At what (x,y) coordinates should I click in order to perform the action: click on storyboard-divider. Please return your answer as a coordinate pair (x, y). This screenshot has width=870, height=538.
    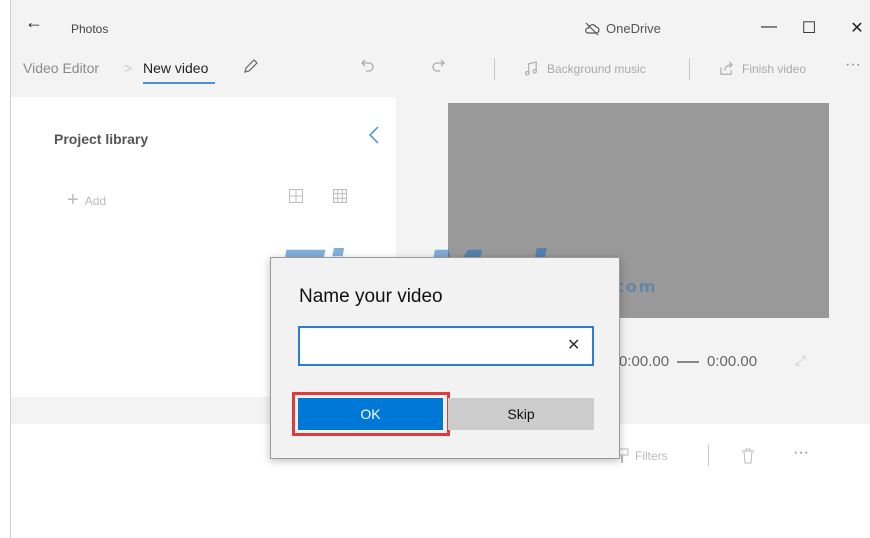
    Looking at the image, I should click on (708, 455).